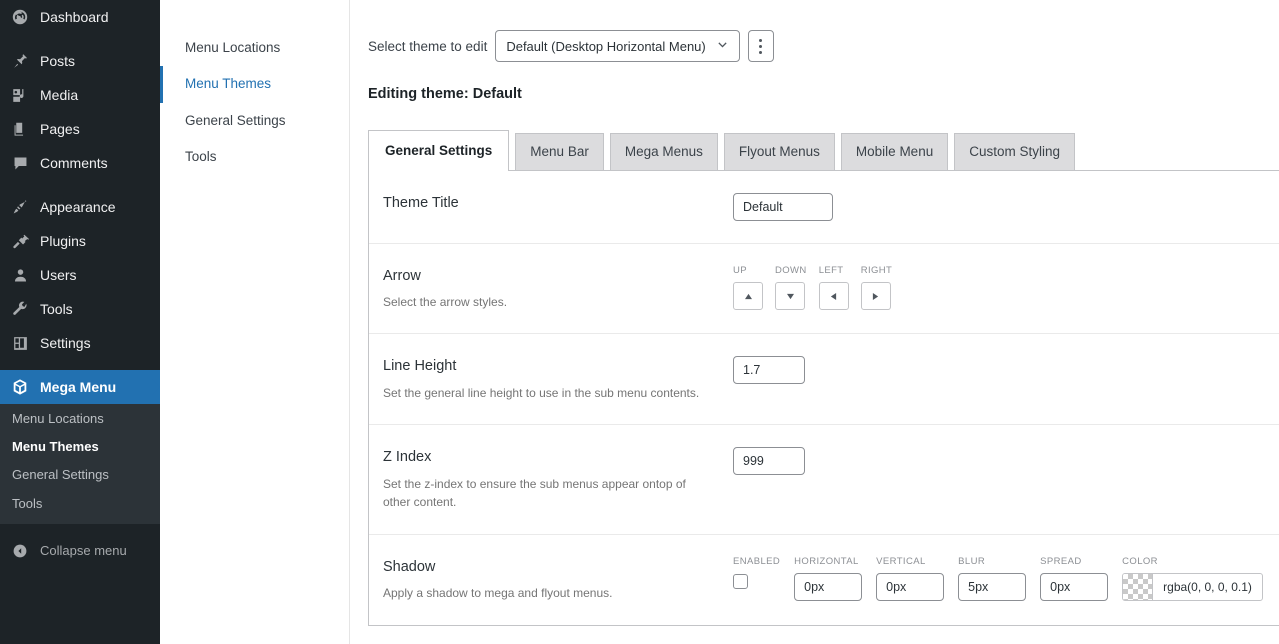 This screenshot has height=644, width=1279. Describe the element at coordinates (254, 48) in the screenshot. I see `subnav-item-menu-locations: Menu Locations` at that location.